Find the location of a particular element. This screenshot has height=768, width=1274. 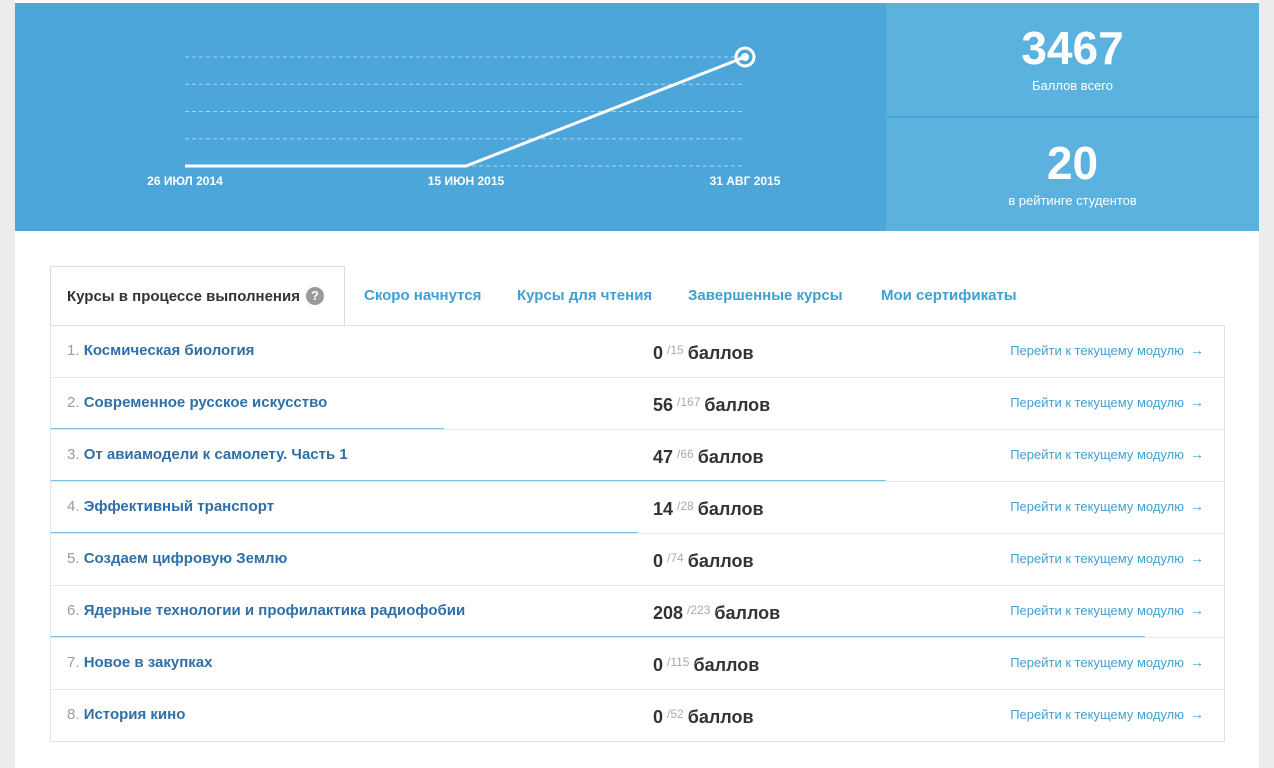

chart-point is located at coordinates (745, 57).